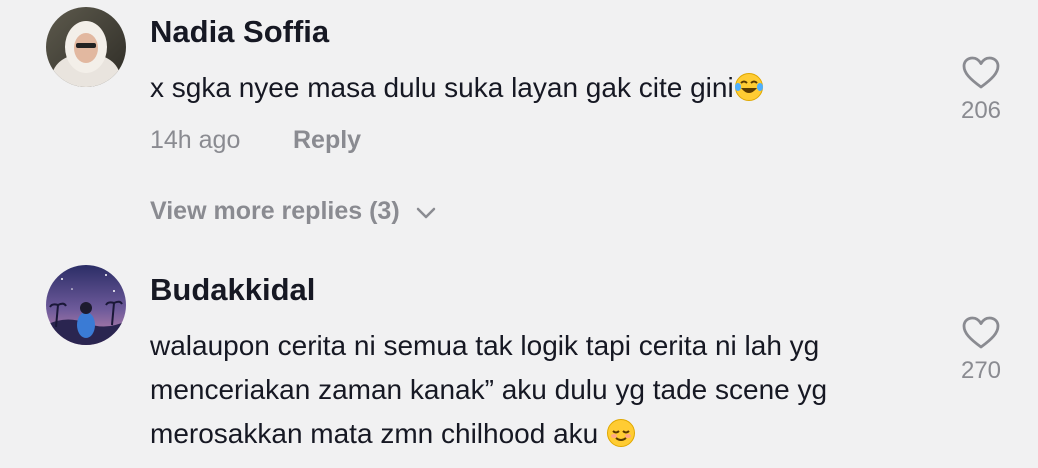  What do you see at coordinates (981, 370) in the screenshot?
I see `like-count: 270` at bounding box center [981, 370].